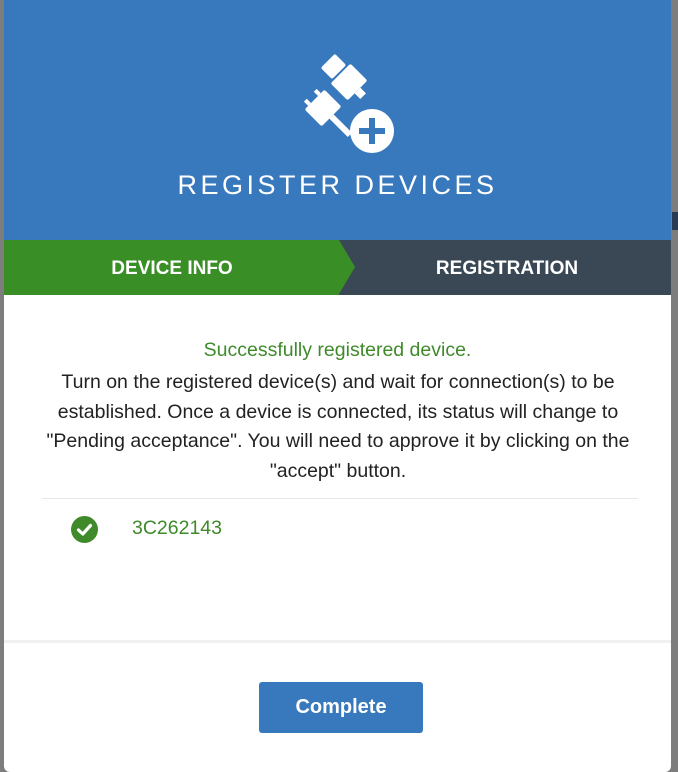 This screenshot has height=772, width=678. What do you see at coordinates (84, 529) in the screenshot?
I see `check-circle-icon` at bounding box center [84, 529].